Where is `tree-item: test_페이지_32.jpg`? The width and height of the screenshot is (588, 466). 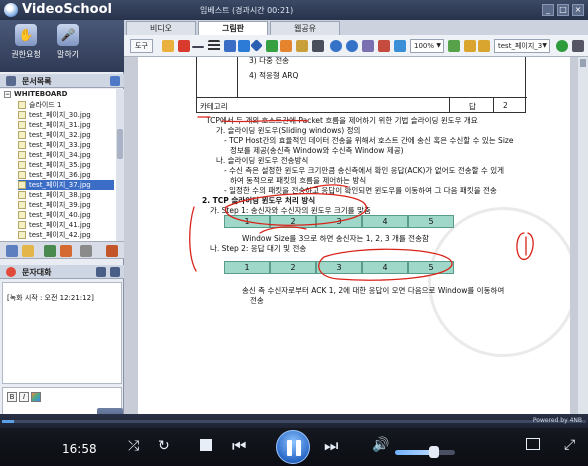
tree-item: test_페이지_32.jpg is located at coordinates (66, 135).